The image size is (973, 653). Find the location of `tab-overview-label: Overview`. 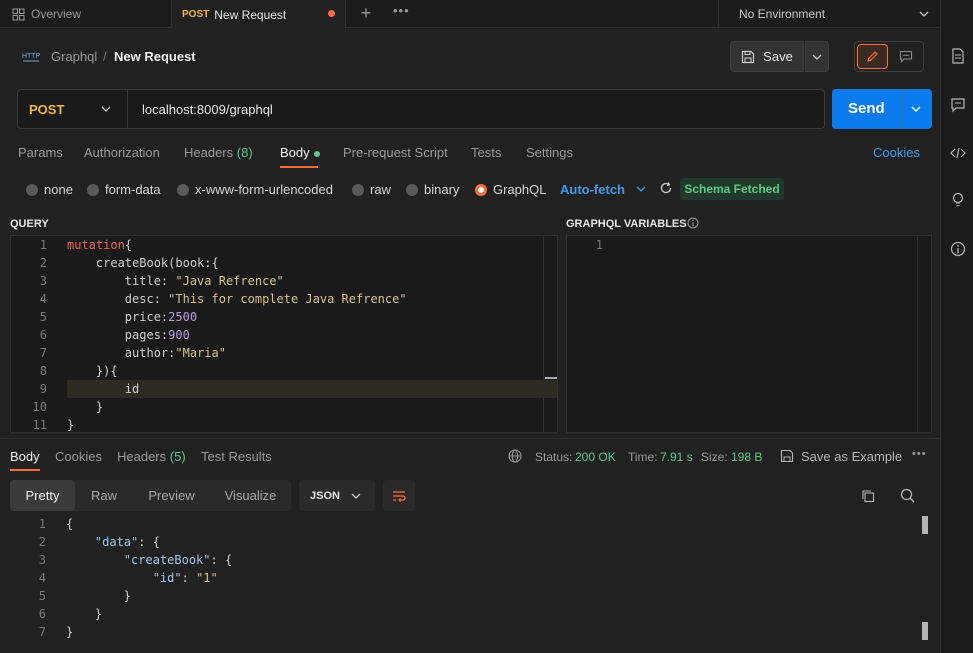

tab-overview-label: Overview is located at coordinates (56, 14).